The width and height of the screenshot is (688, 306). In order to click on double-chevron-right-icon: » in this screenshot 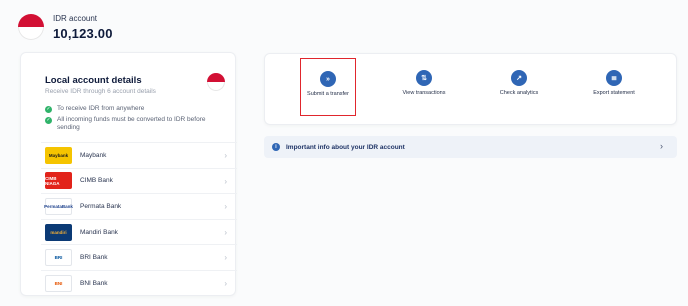, I will do `click(328, 79)`.